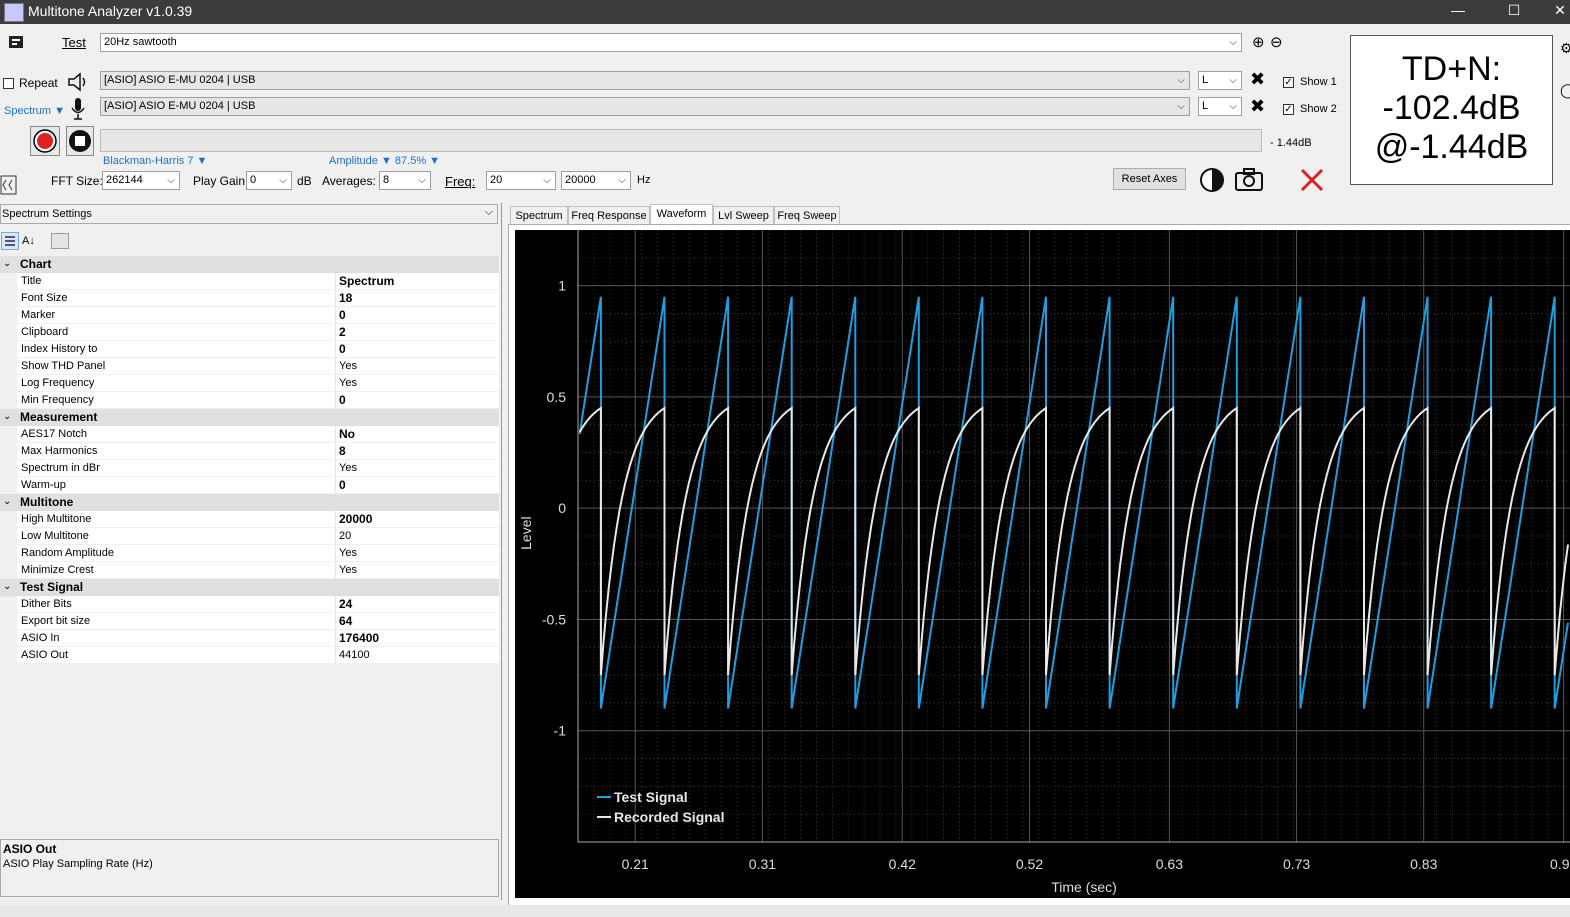 The height and width of the screenshot is (917, 1570). I want to click on window-title: Multitone Analyzer v1.0.39, so click(110, 11).